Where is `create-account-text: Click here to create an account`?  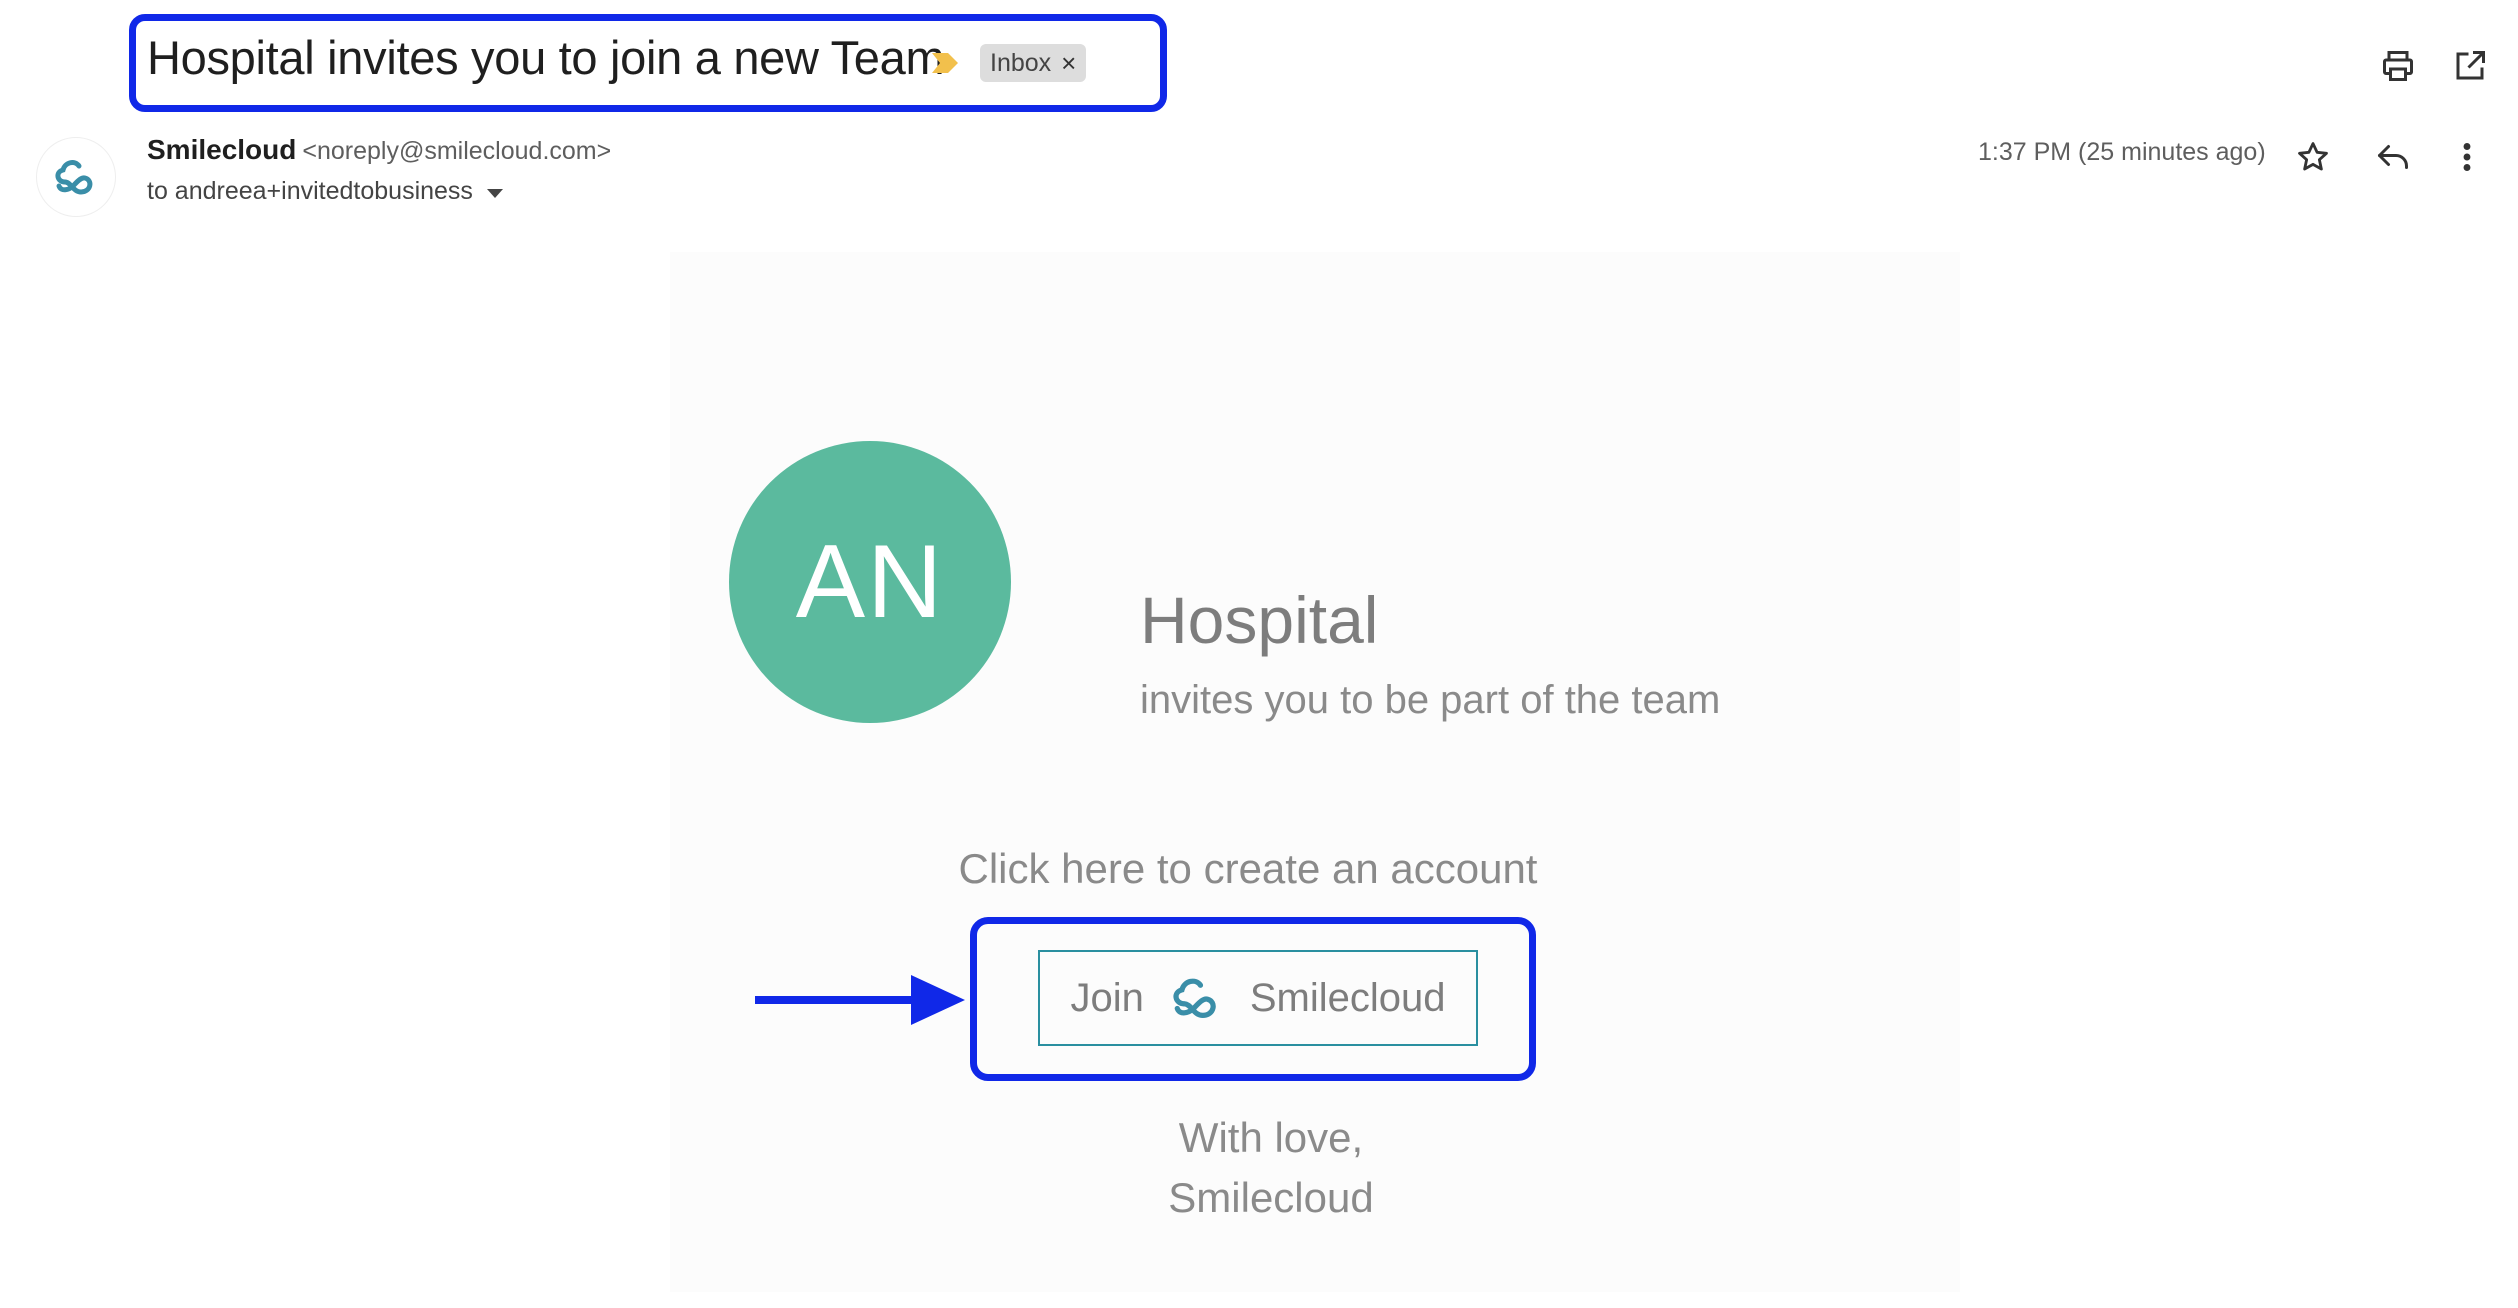 create-account-text: Click here to create an account is located at coordinates (1259, 869).